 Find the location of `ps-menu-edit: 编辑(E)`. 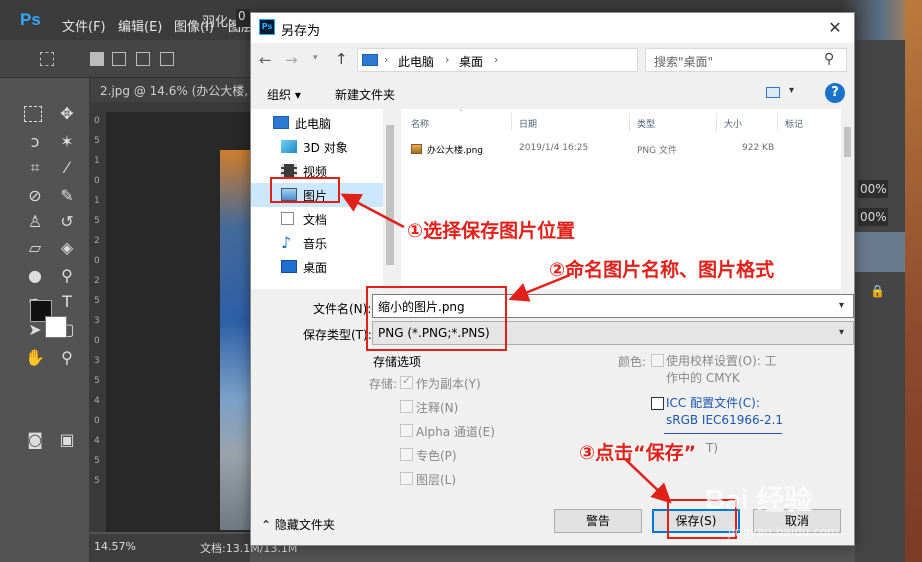

ps-menu-edit: 编辑(E) is located at coordinates (140, 25).